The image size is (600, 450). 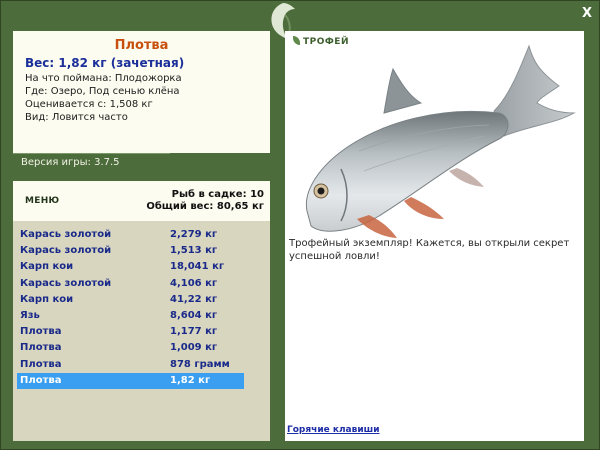 What do you see at coordinates (194, 234) in the screenshot?
I see `catch-weight: 2,279 кг` at bounding box center [194, 234].